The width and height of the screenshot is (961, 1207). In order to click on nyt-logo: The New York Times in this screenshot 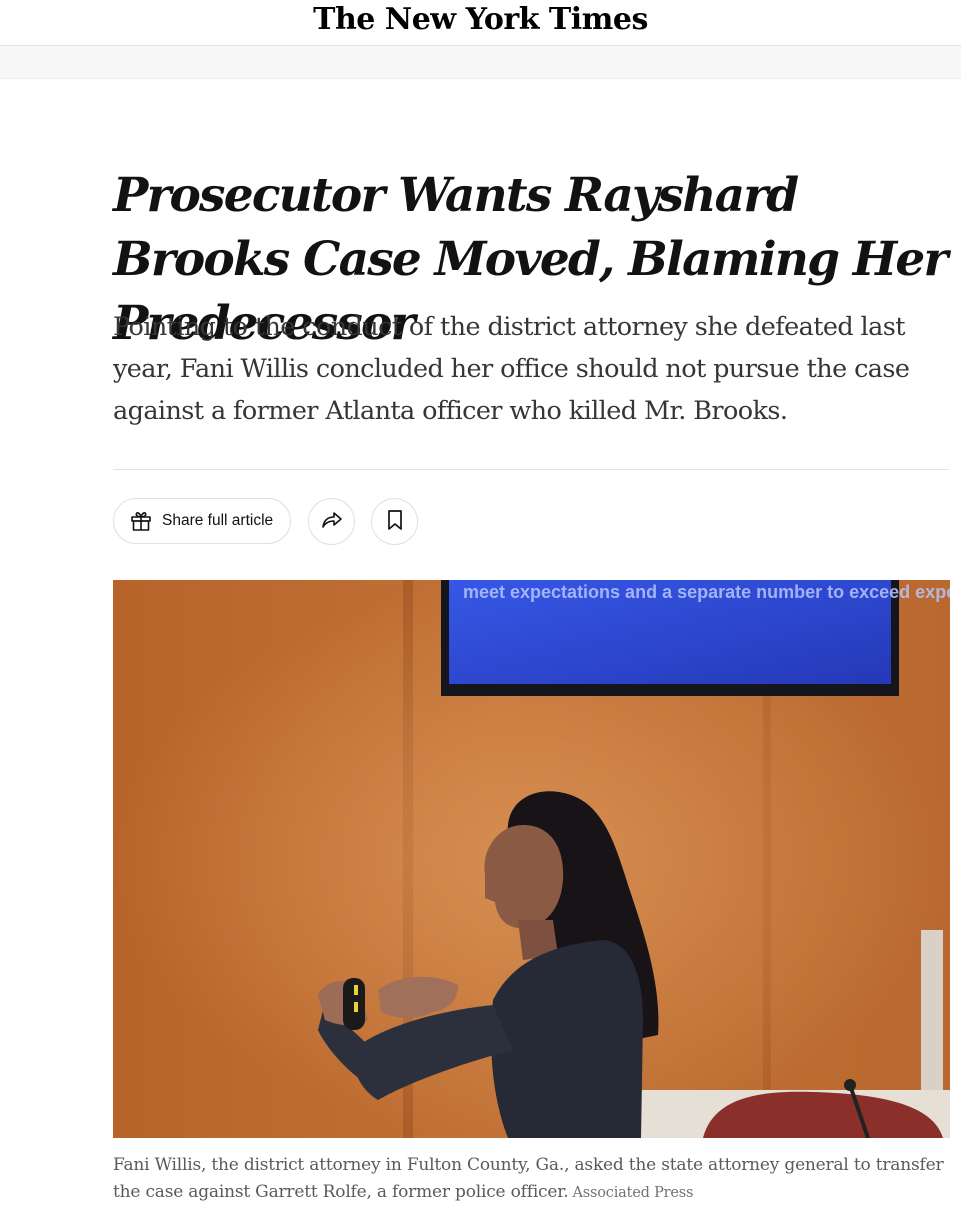, I will do `click(480, 20)`.